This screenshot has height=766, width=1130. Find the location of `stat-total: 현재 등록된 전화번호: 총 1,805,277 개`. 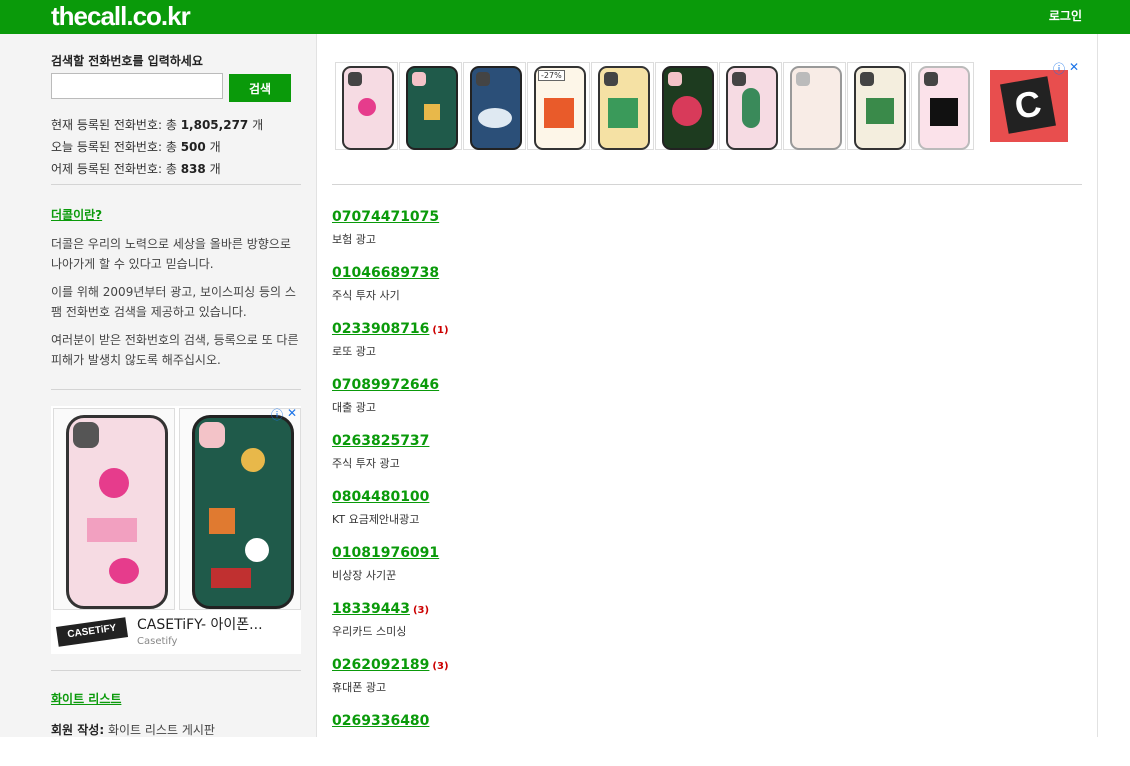

stat-total: 현재 등록된 전화번호: 총 1,805,277 개 is located at coordinates (157, 125).